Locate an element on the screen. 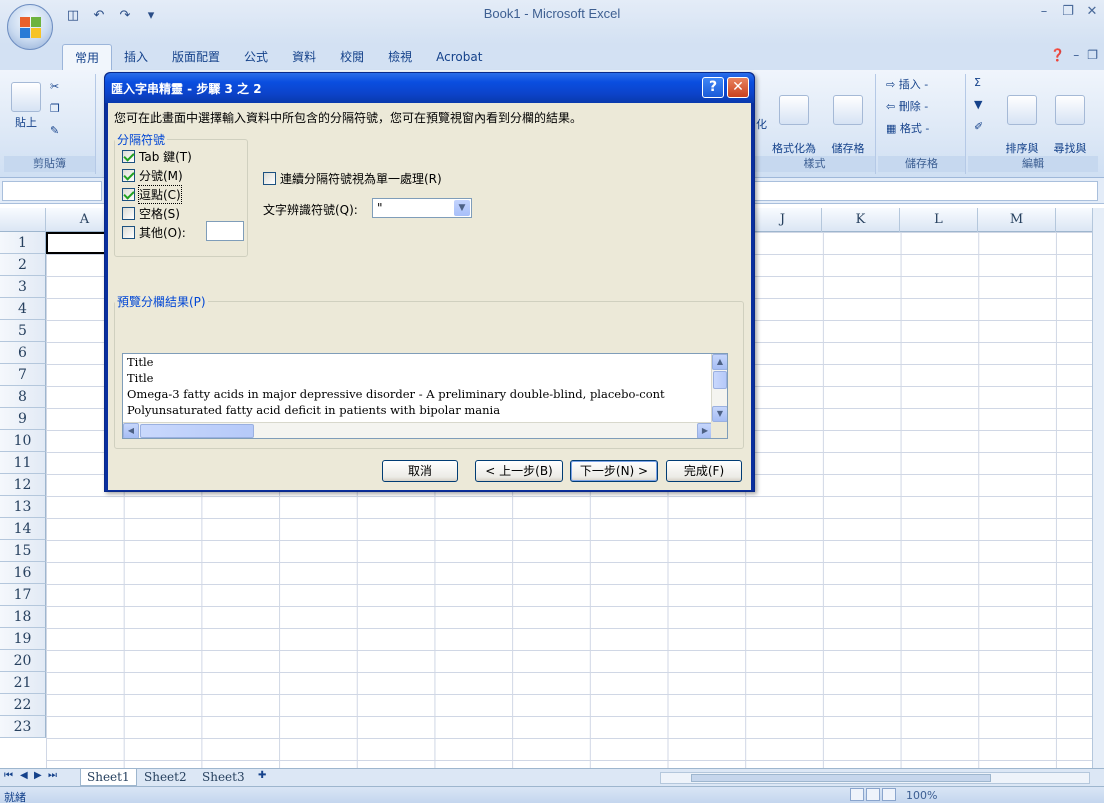 The width and height of the screenshot is (1104, 803). close-button: ✕ is located at coordinates (738, 87).